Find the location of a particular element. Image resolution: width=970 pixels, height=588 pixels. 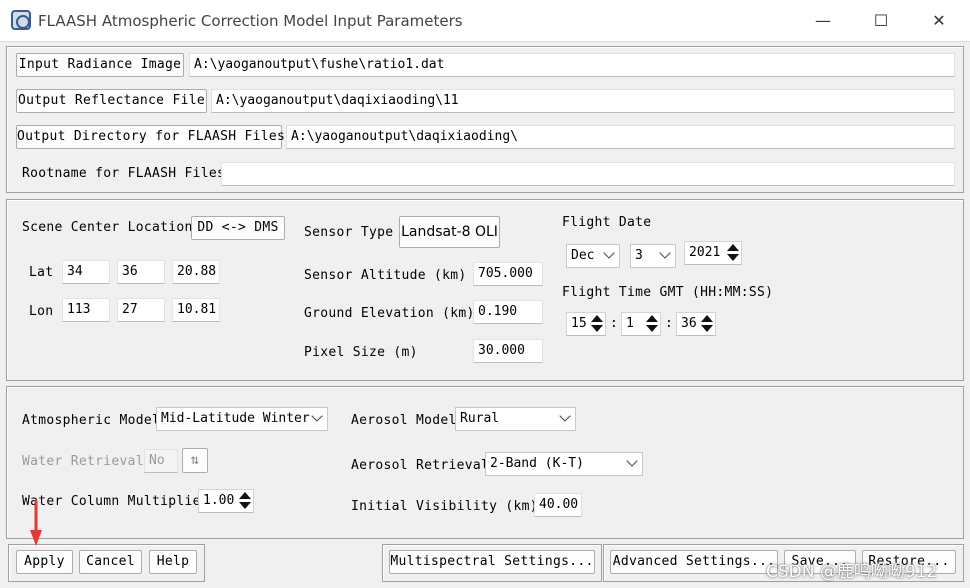

lon-degrees-field: 113 is located at coordinates (86, 310).